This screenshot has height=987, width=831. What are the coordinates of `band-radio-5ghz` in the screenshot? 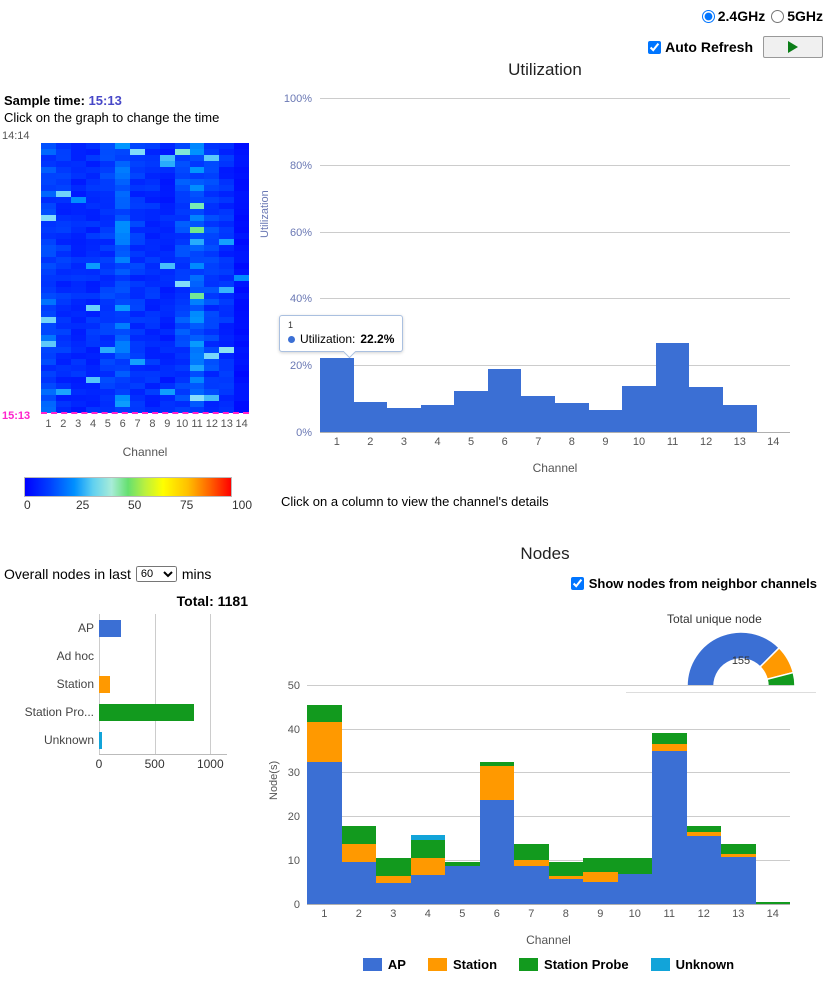 It's located at (778, 16).